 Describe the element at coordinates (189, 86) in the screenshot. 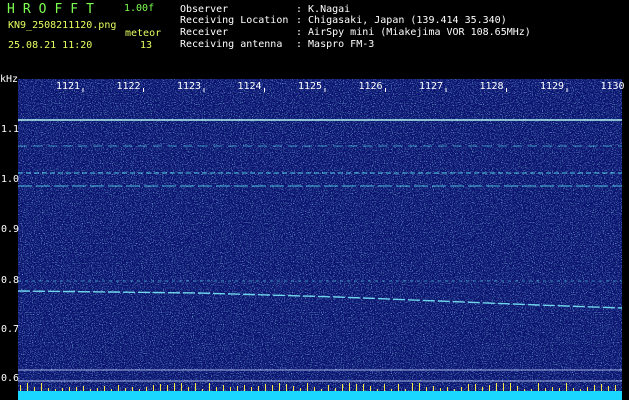

I see `x-tick-label: 1123` at that location.